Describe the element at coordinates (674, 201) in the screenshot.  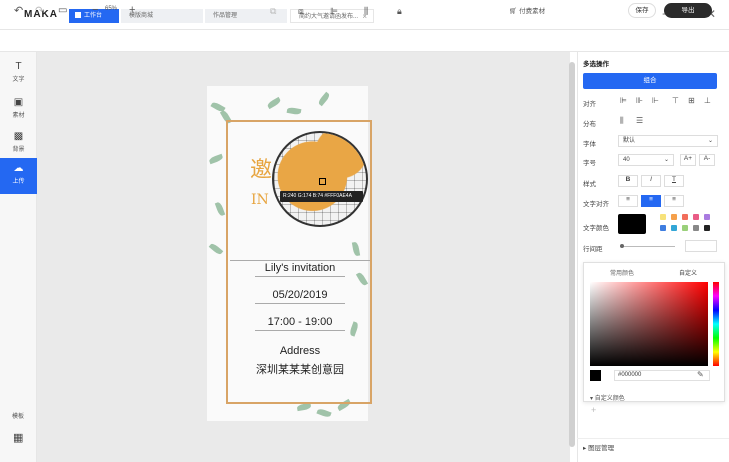
I see `text-align-right-button: ≡` at that location.